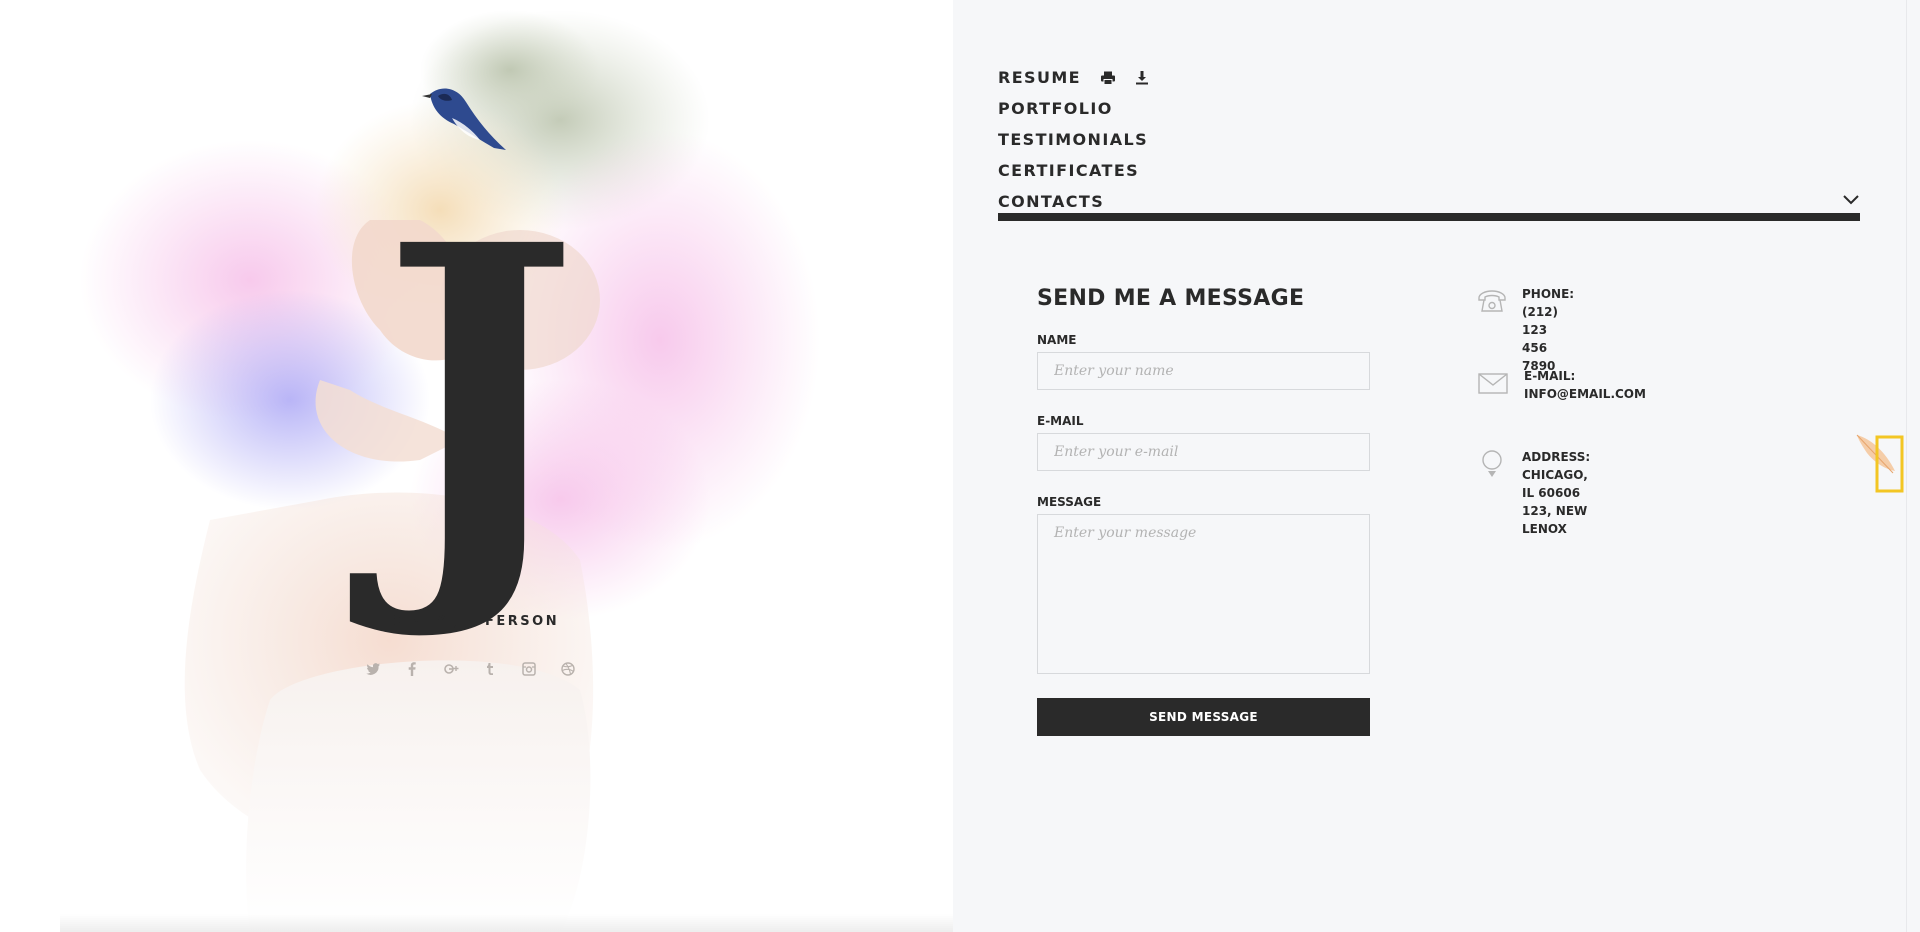 This screenshot has height=932, width=1920. What do you see at coordinates (1429, 108) in the screenshot?
I see `nav-item-portfolio: PORTFOLIO` at bounding box center [1429, 108].